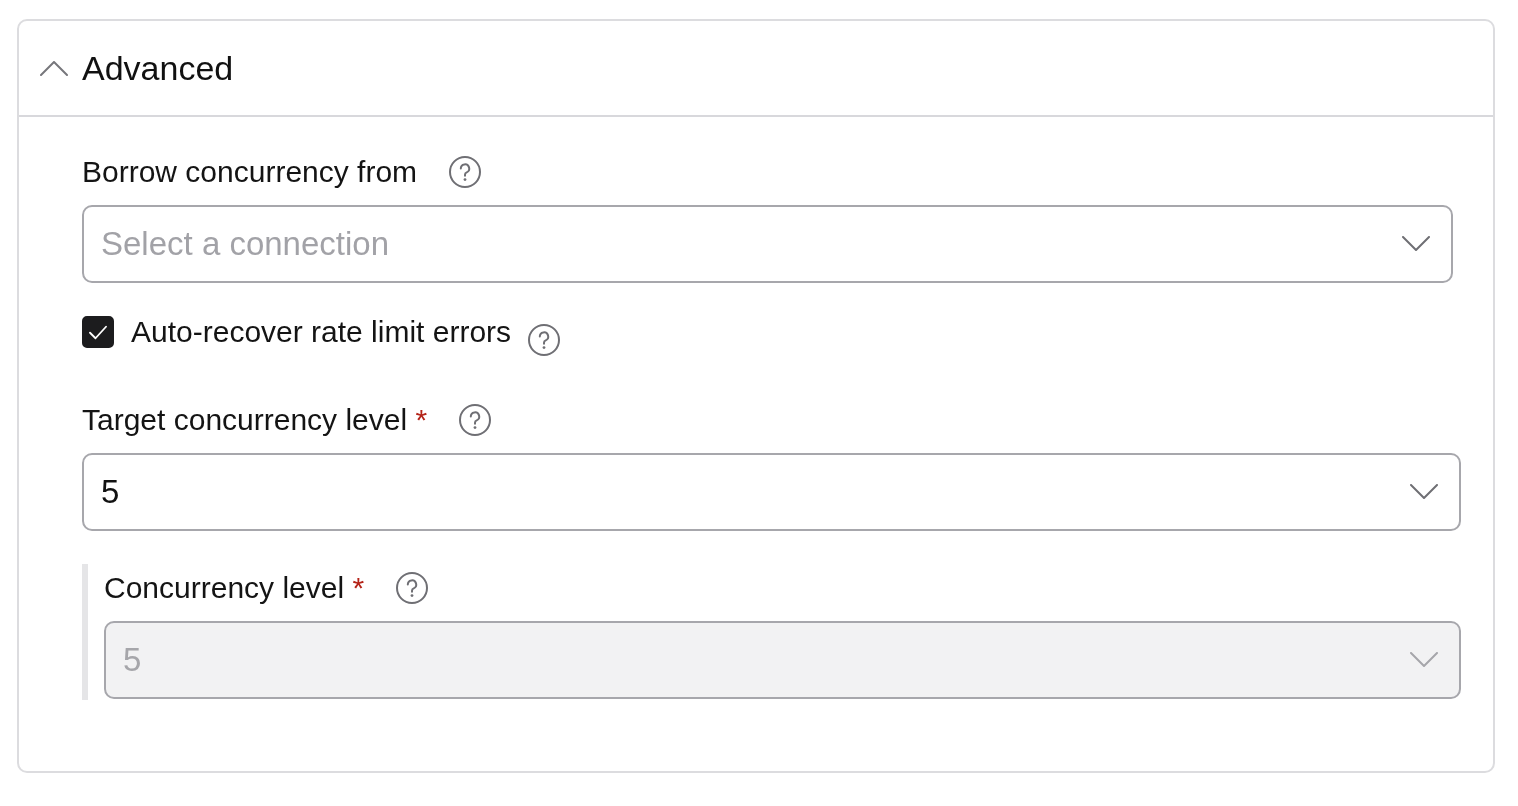 This screenshot has width=1518, height=806. What do you see at coordinates (771, 492) in the screenshot?
I see `dropdown-field: 5` at bounding box center [771, 492].